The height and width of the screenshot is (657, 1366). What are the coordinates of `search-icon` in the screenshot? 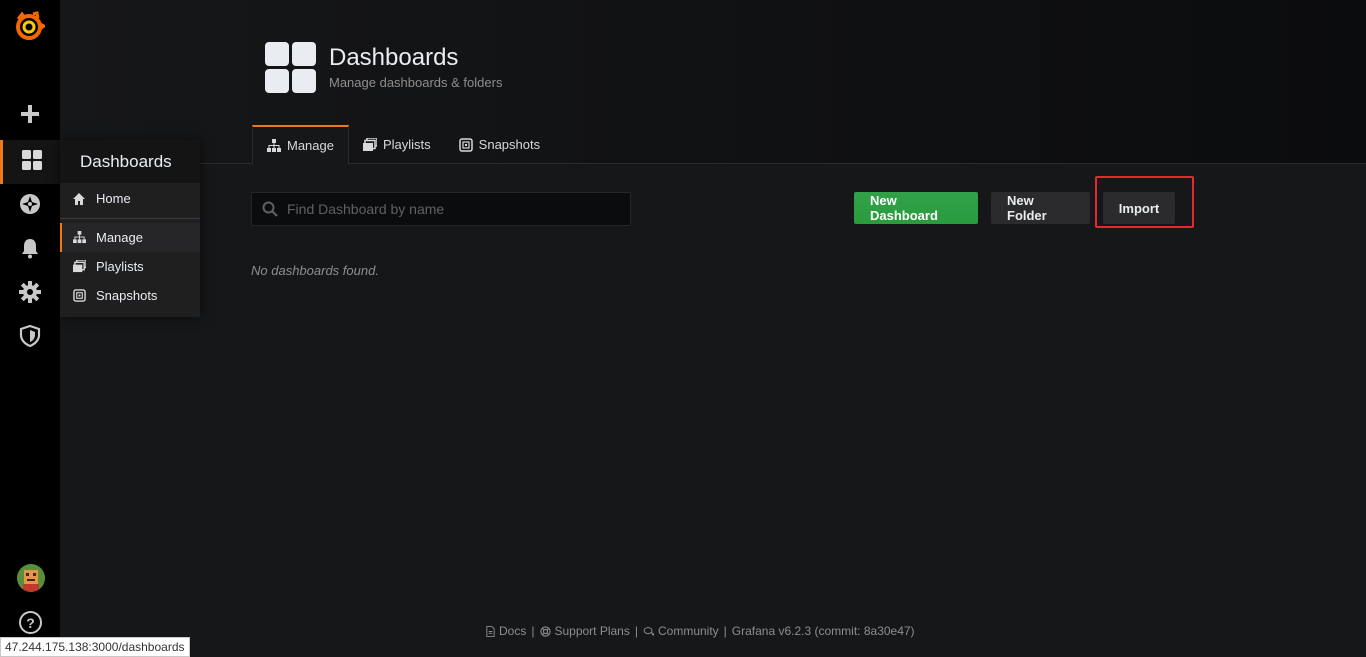 It's located at (270, 209).